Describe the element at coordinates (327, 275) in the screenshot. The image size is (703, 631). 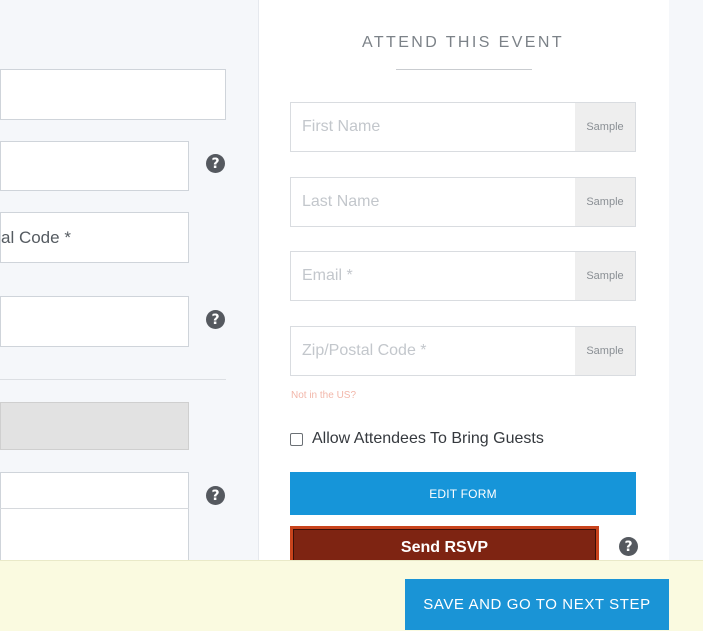
I see `email-placeholder: Email *` at that location.